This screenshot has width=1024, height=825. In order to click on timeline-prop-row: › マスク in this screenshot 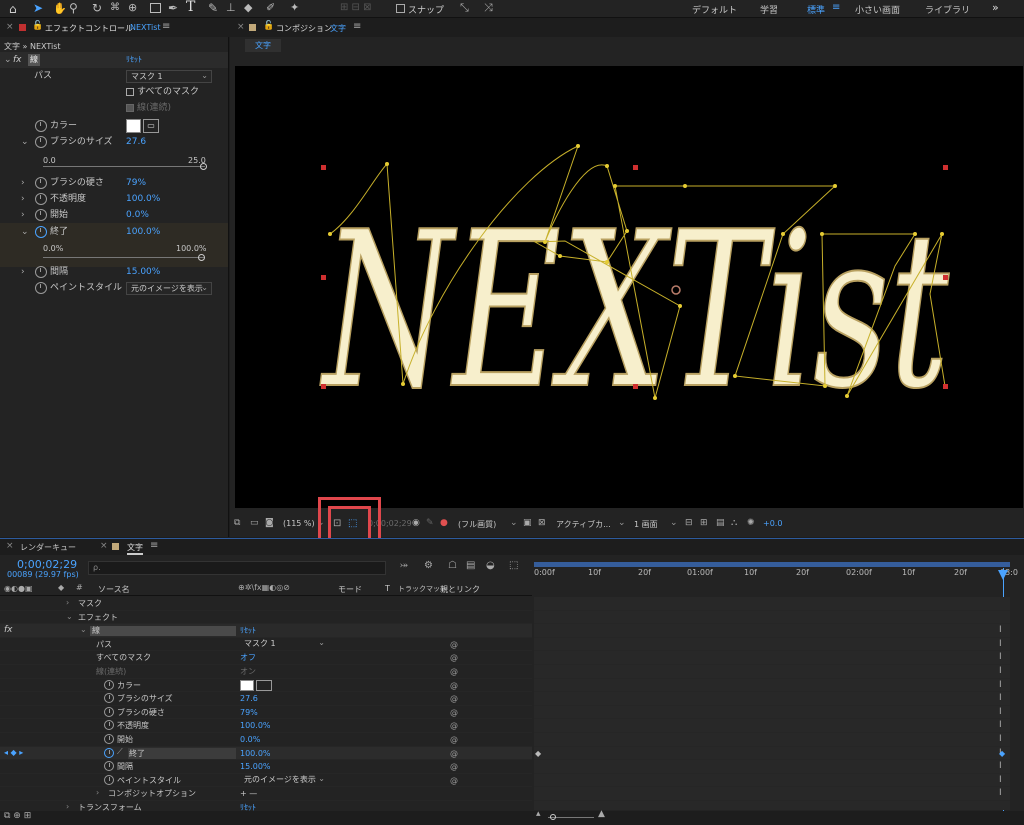, I will do `click(266, 604)`.